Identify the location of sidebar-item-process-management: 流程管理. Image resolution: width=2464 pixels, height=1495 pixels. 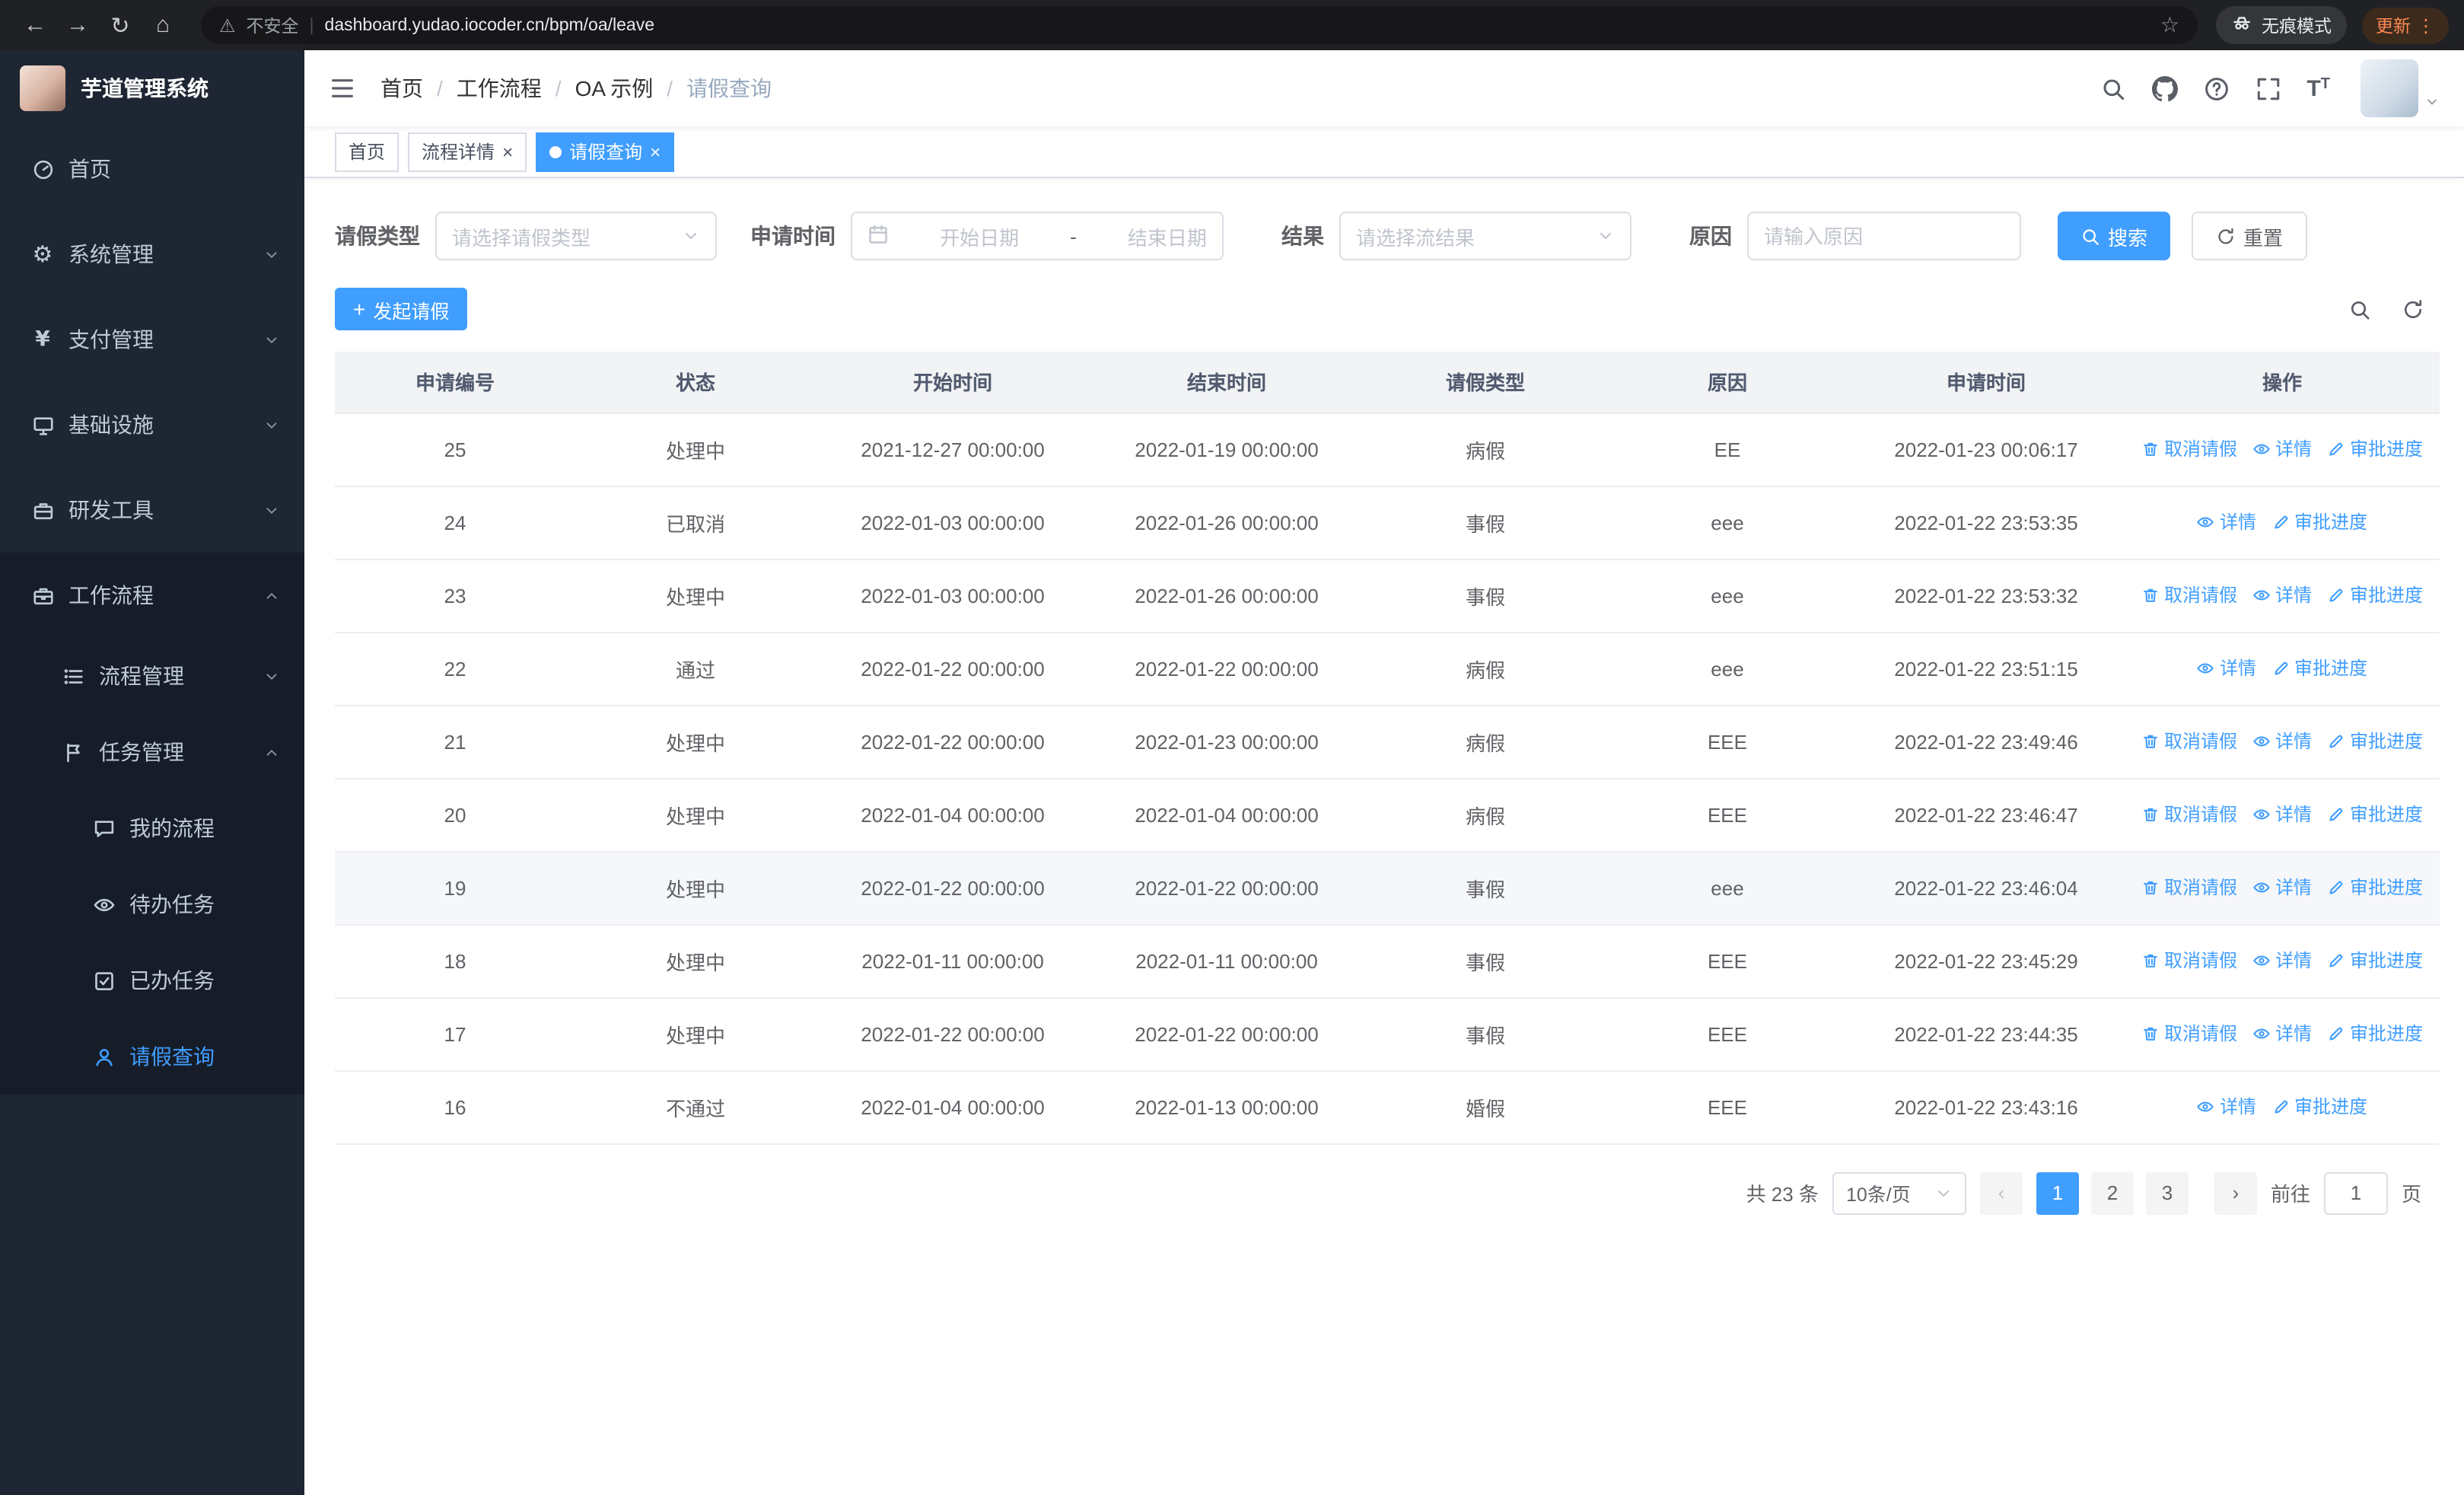
(152, 676).